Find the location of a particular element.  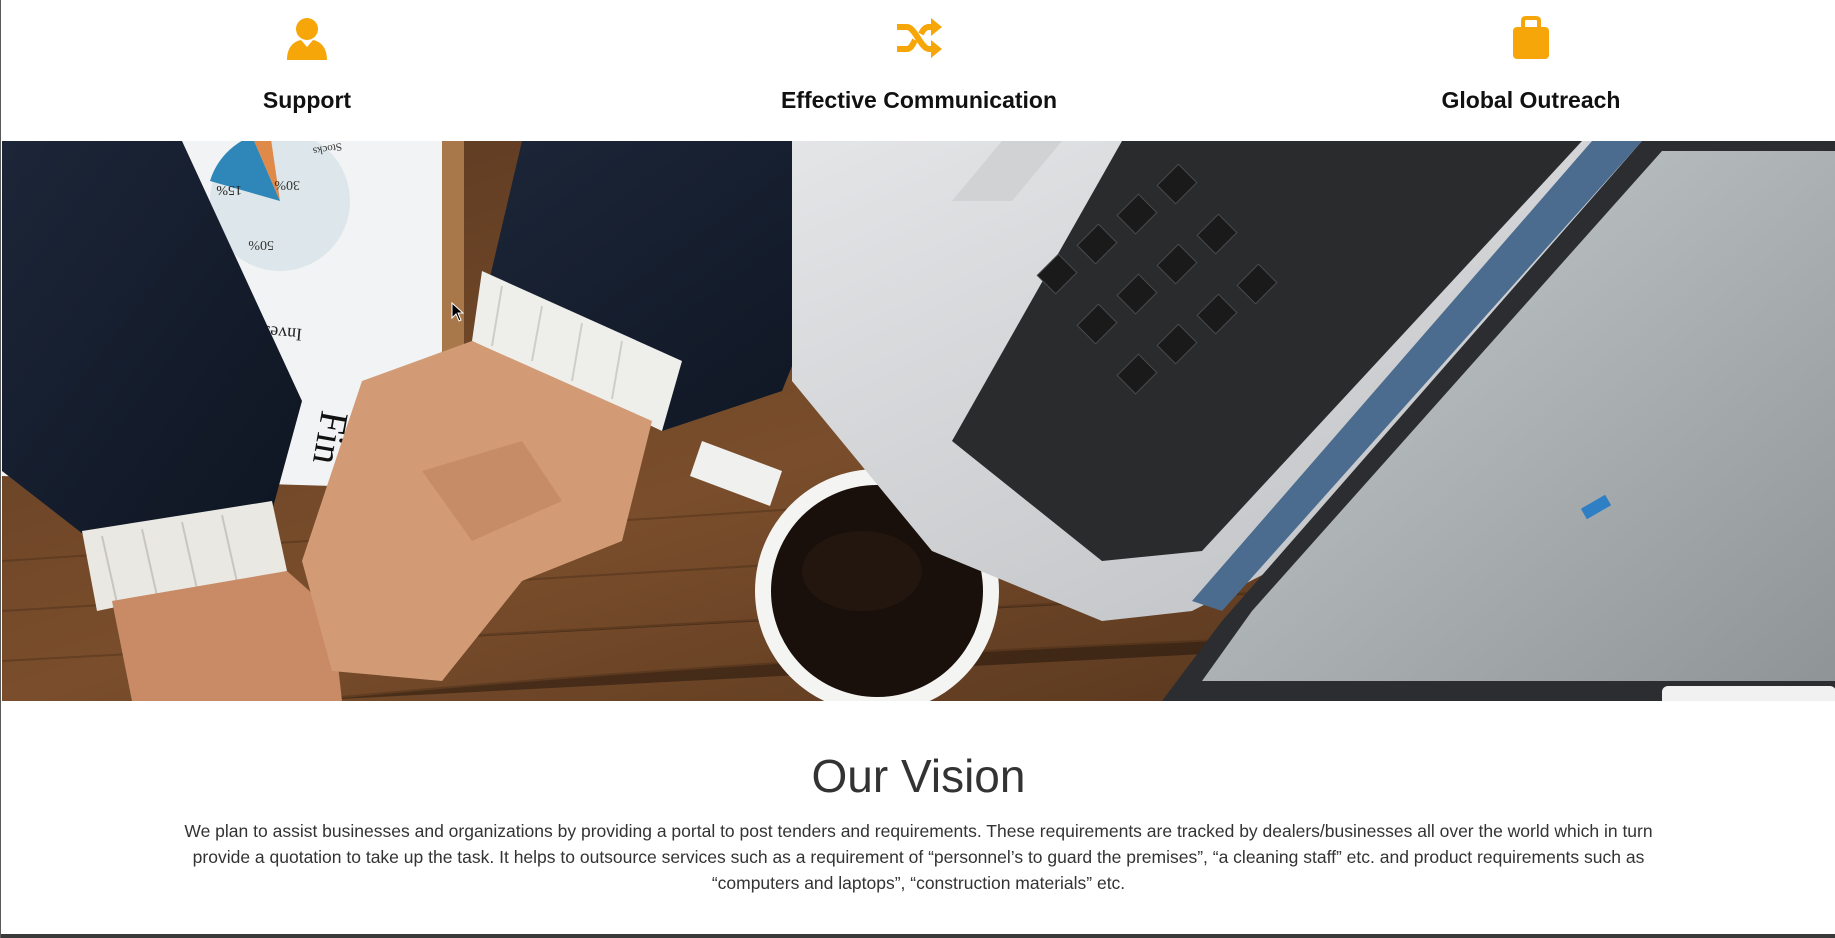

footer-bar is located at coordinates (918, 936).